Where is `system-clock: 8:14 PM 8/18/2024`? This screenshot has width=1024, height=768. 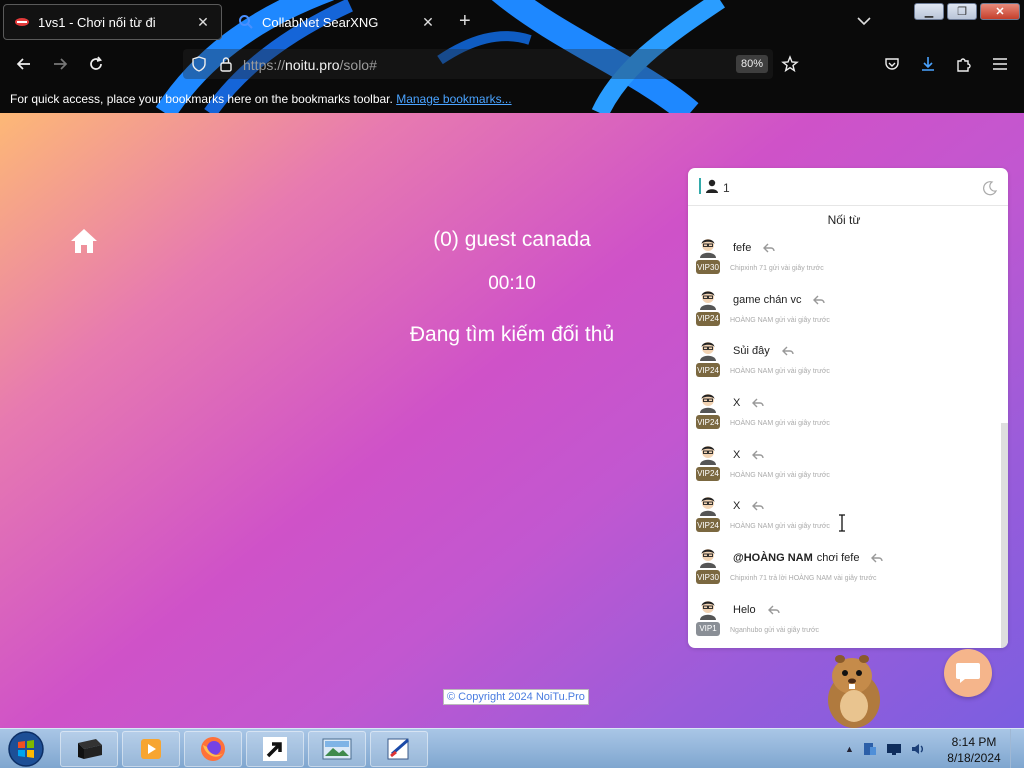
system-clock: 8:14 PM 8/18/2024 is located at coordinates (974, 750).